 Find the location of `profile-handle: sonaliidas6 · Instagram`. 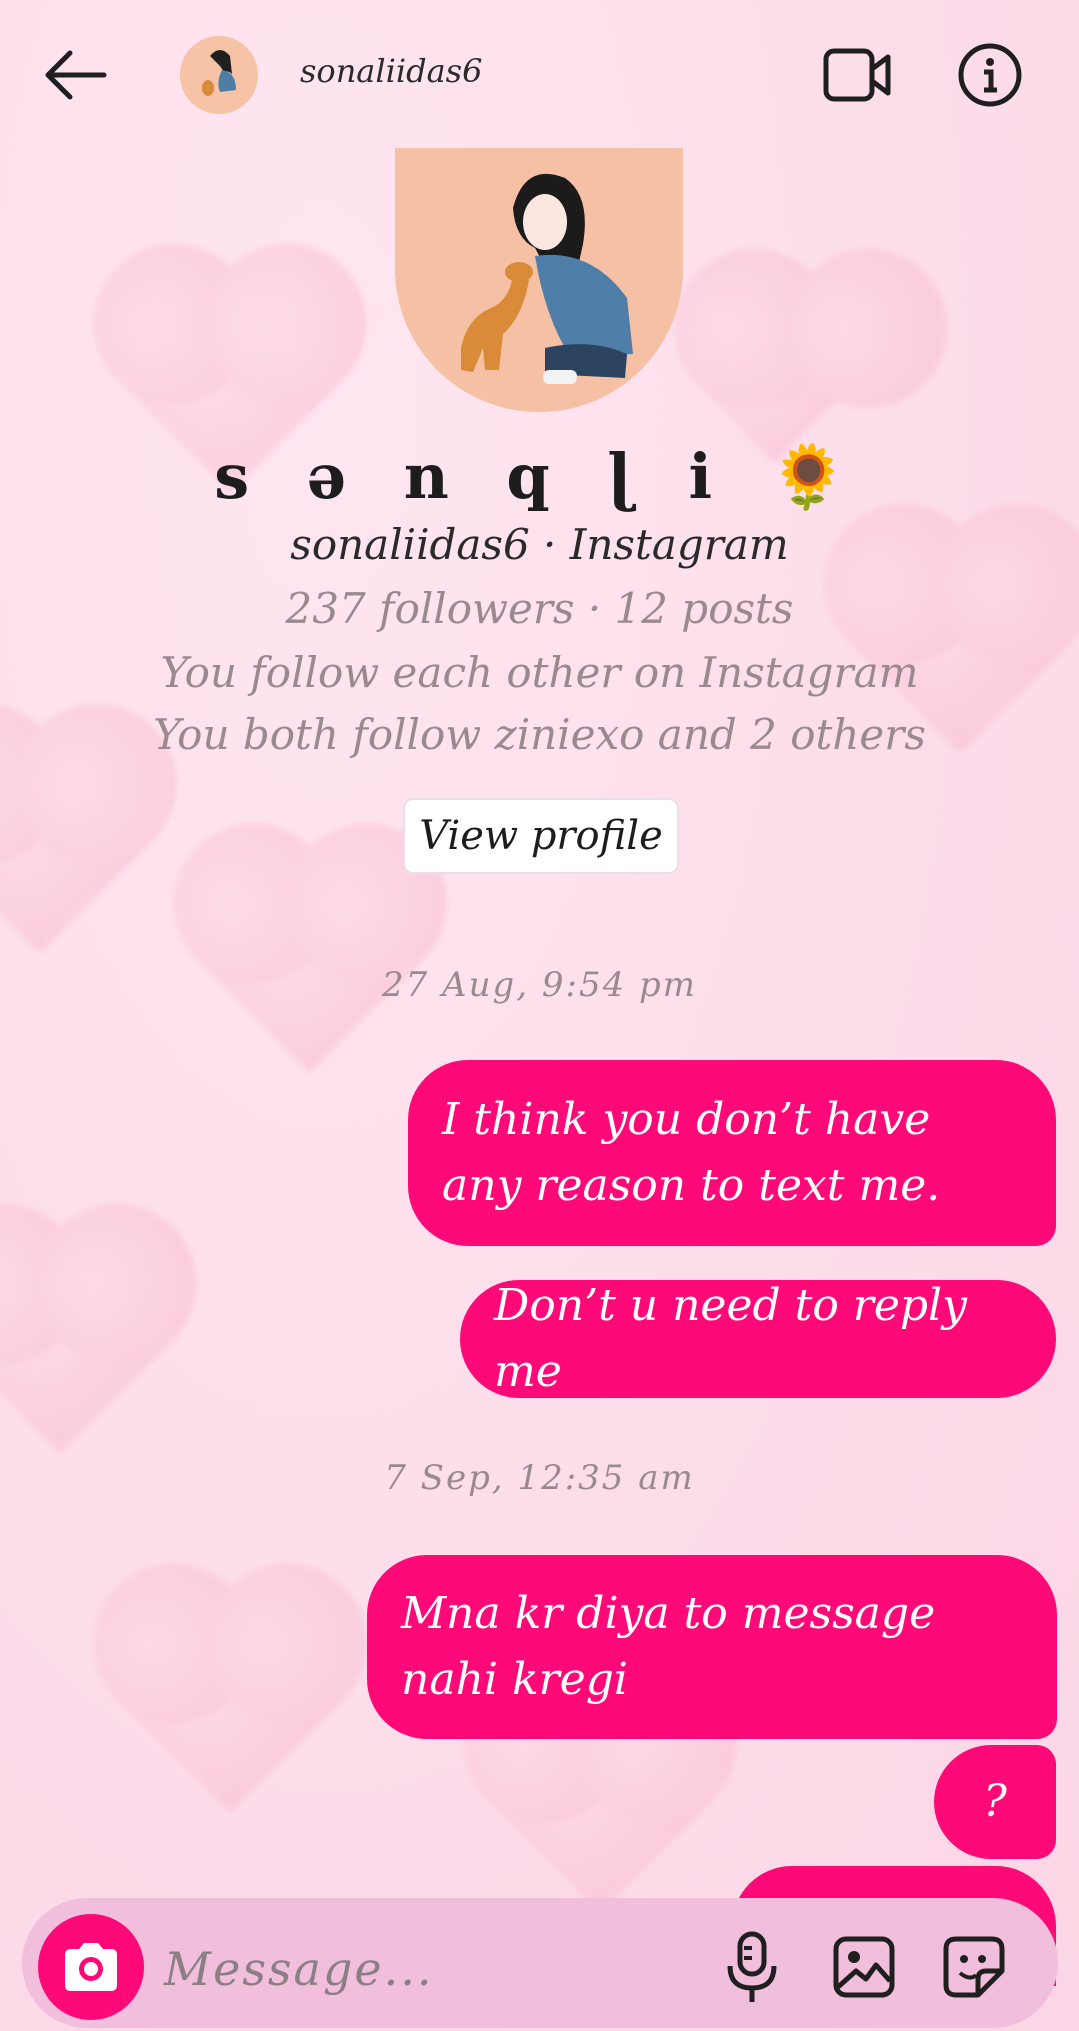

profile-handle: sonaliidas6 · Instagram is located at coordinates (539, 544).